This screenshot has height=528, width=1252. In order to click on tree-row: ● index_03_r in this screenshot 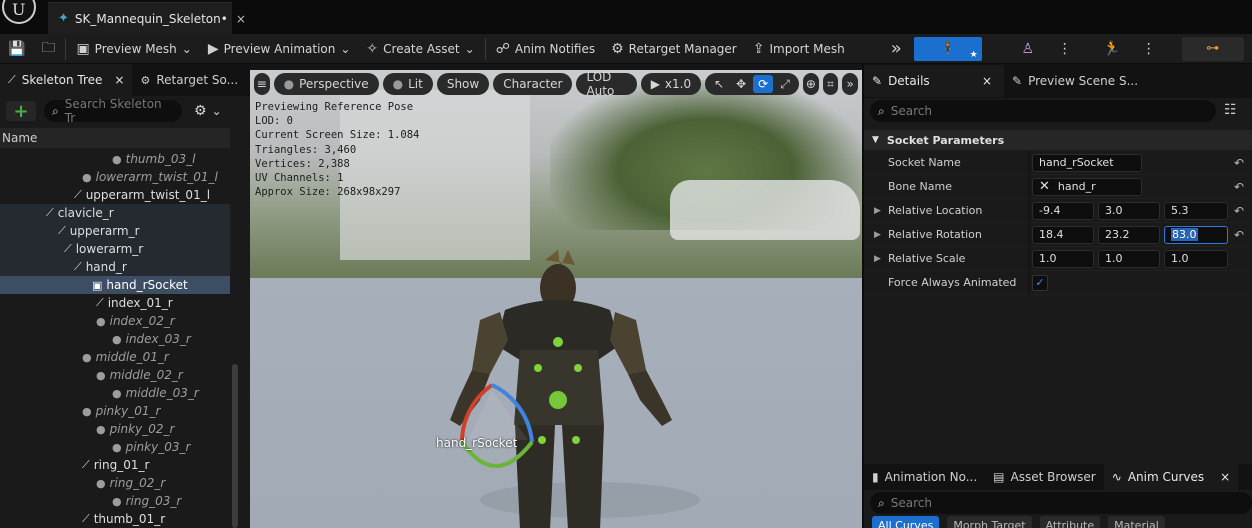, I will do `click(115, 339)`.